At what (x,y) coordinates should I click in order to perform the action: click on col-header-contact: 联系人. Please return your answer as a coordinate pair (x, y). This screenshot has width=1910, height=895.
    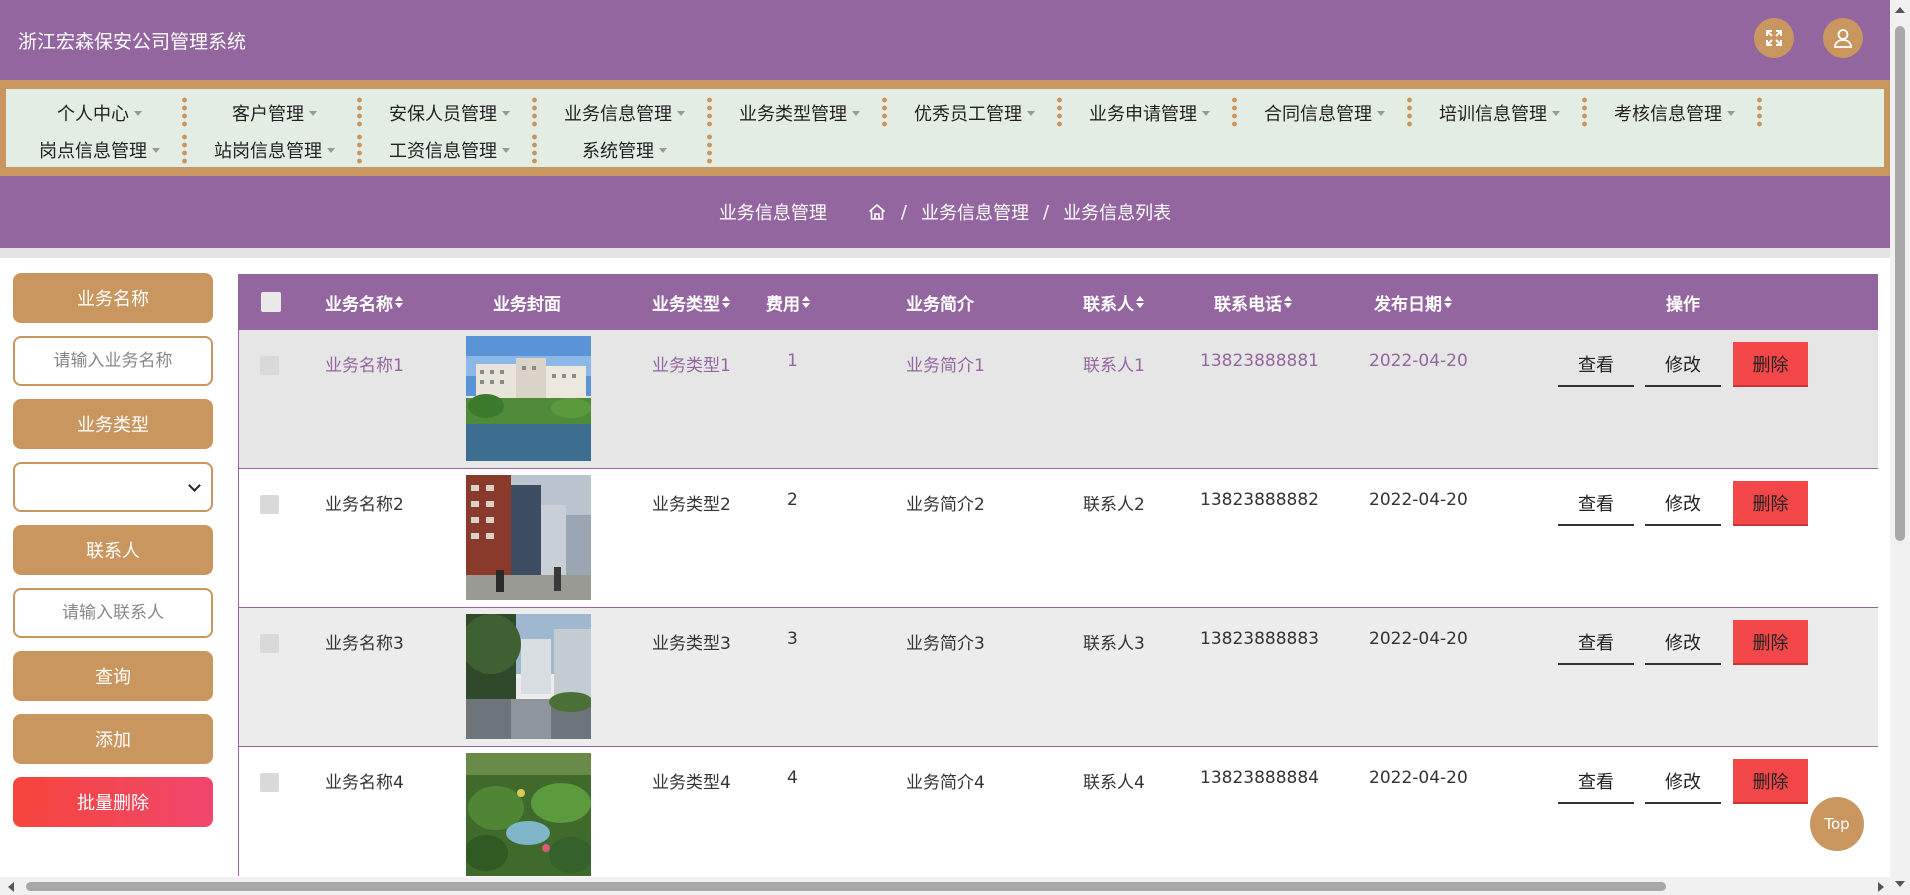
    Looking at the image, I should click on (1113, 302).